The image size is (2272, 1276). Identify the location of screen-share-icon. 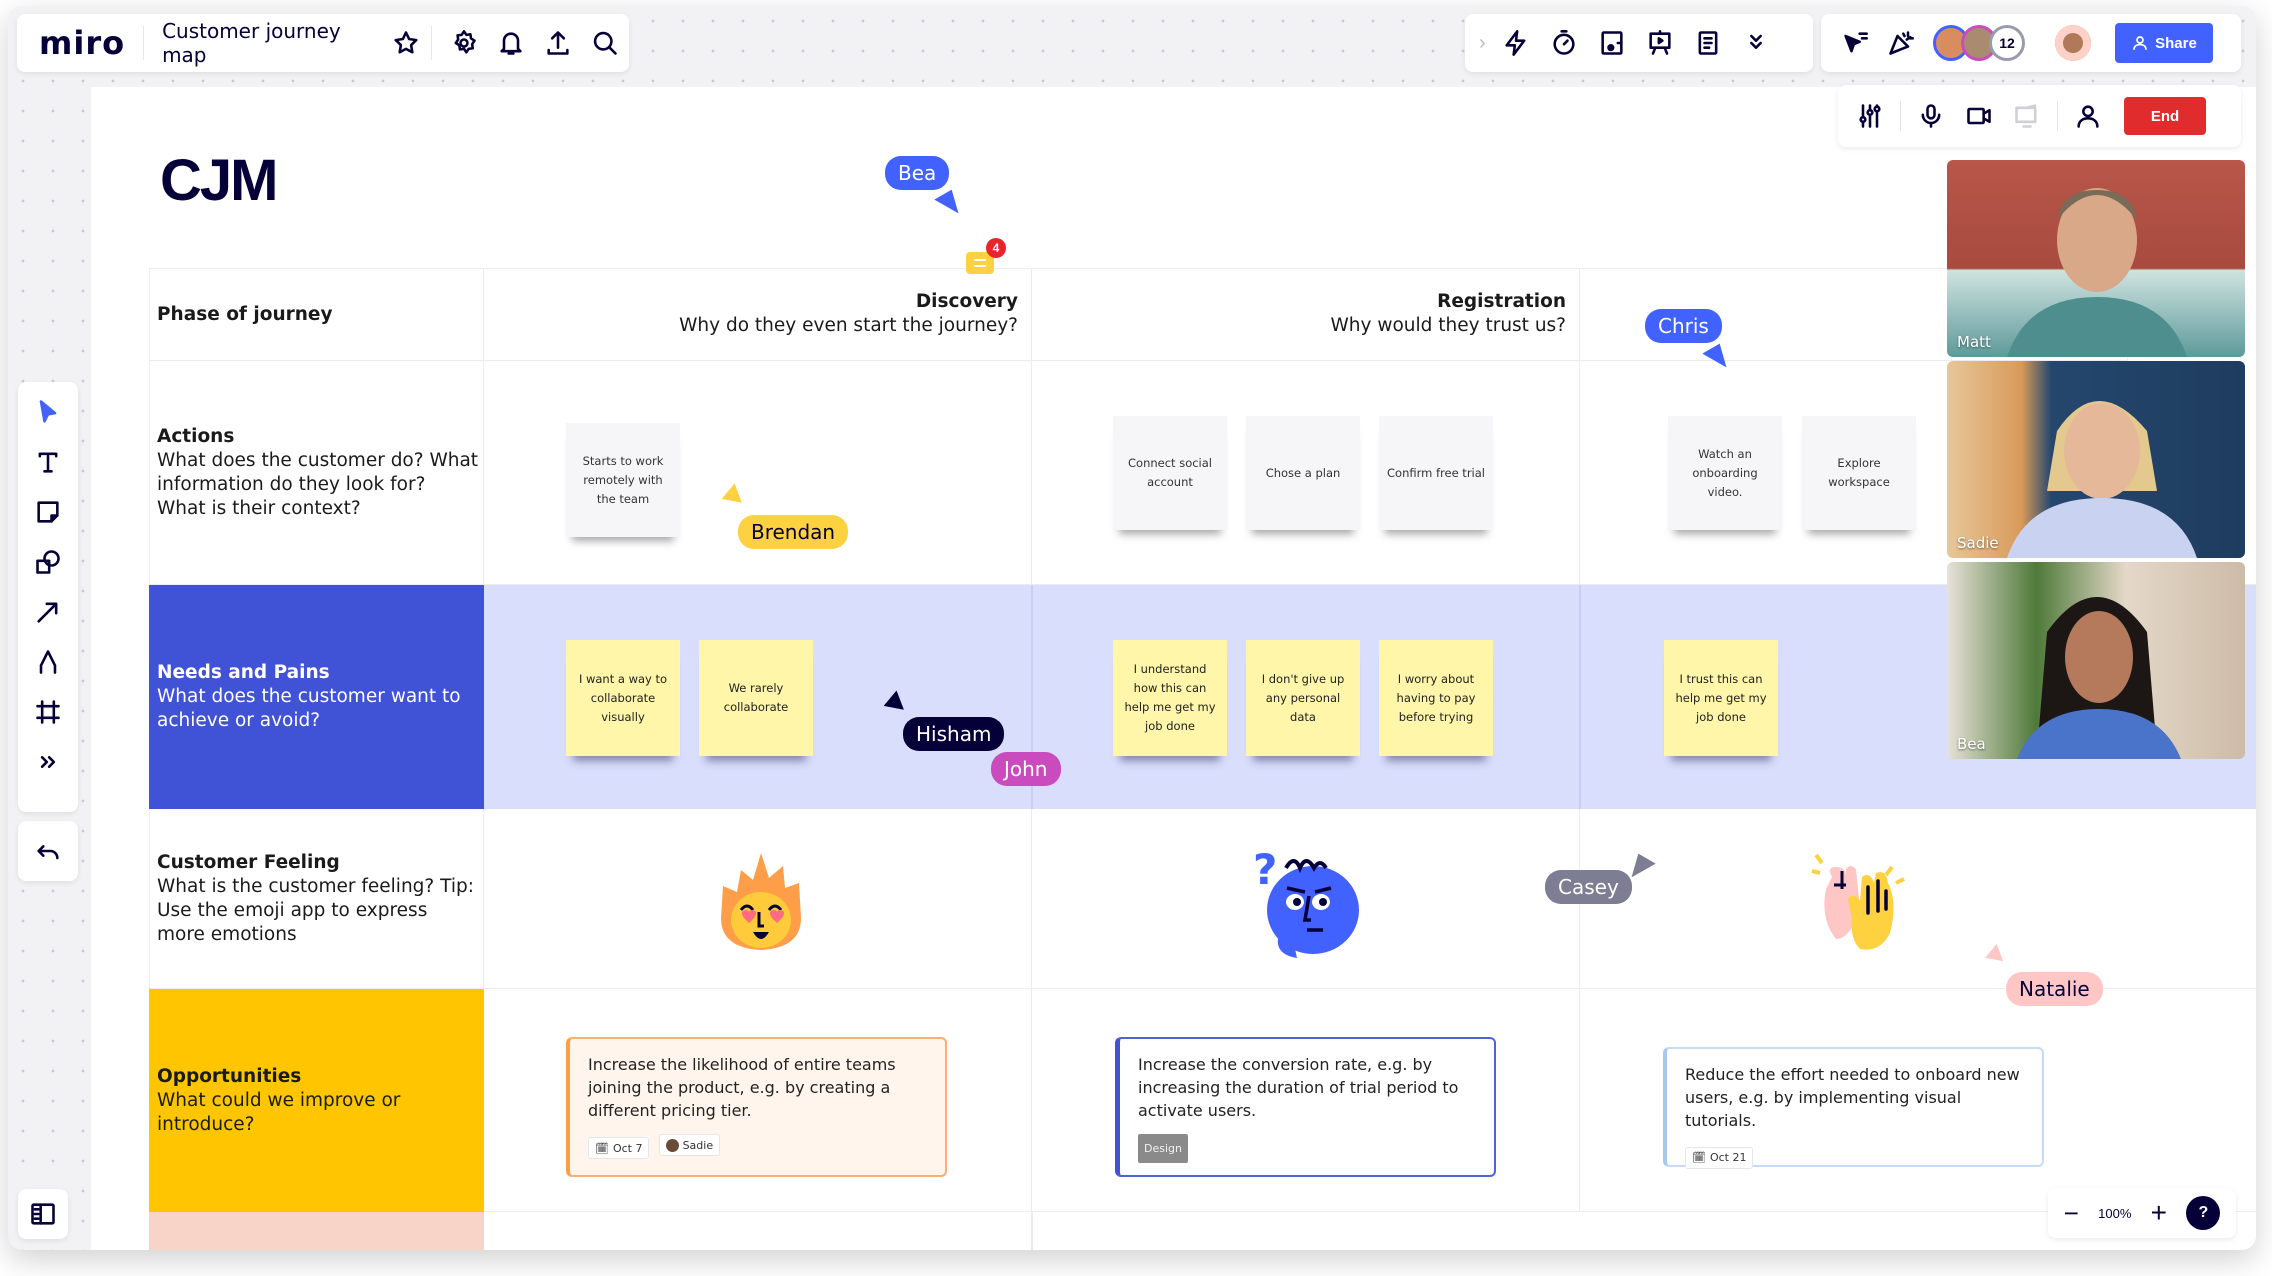
(2027, 116).